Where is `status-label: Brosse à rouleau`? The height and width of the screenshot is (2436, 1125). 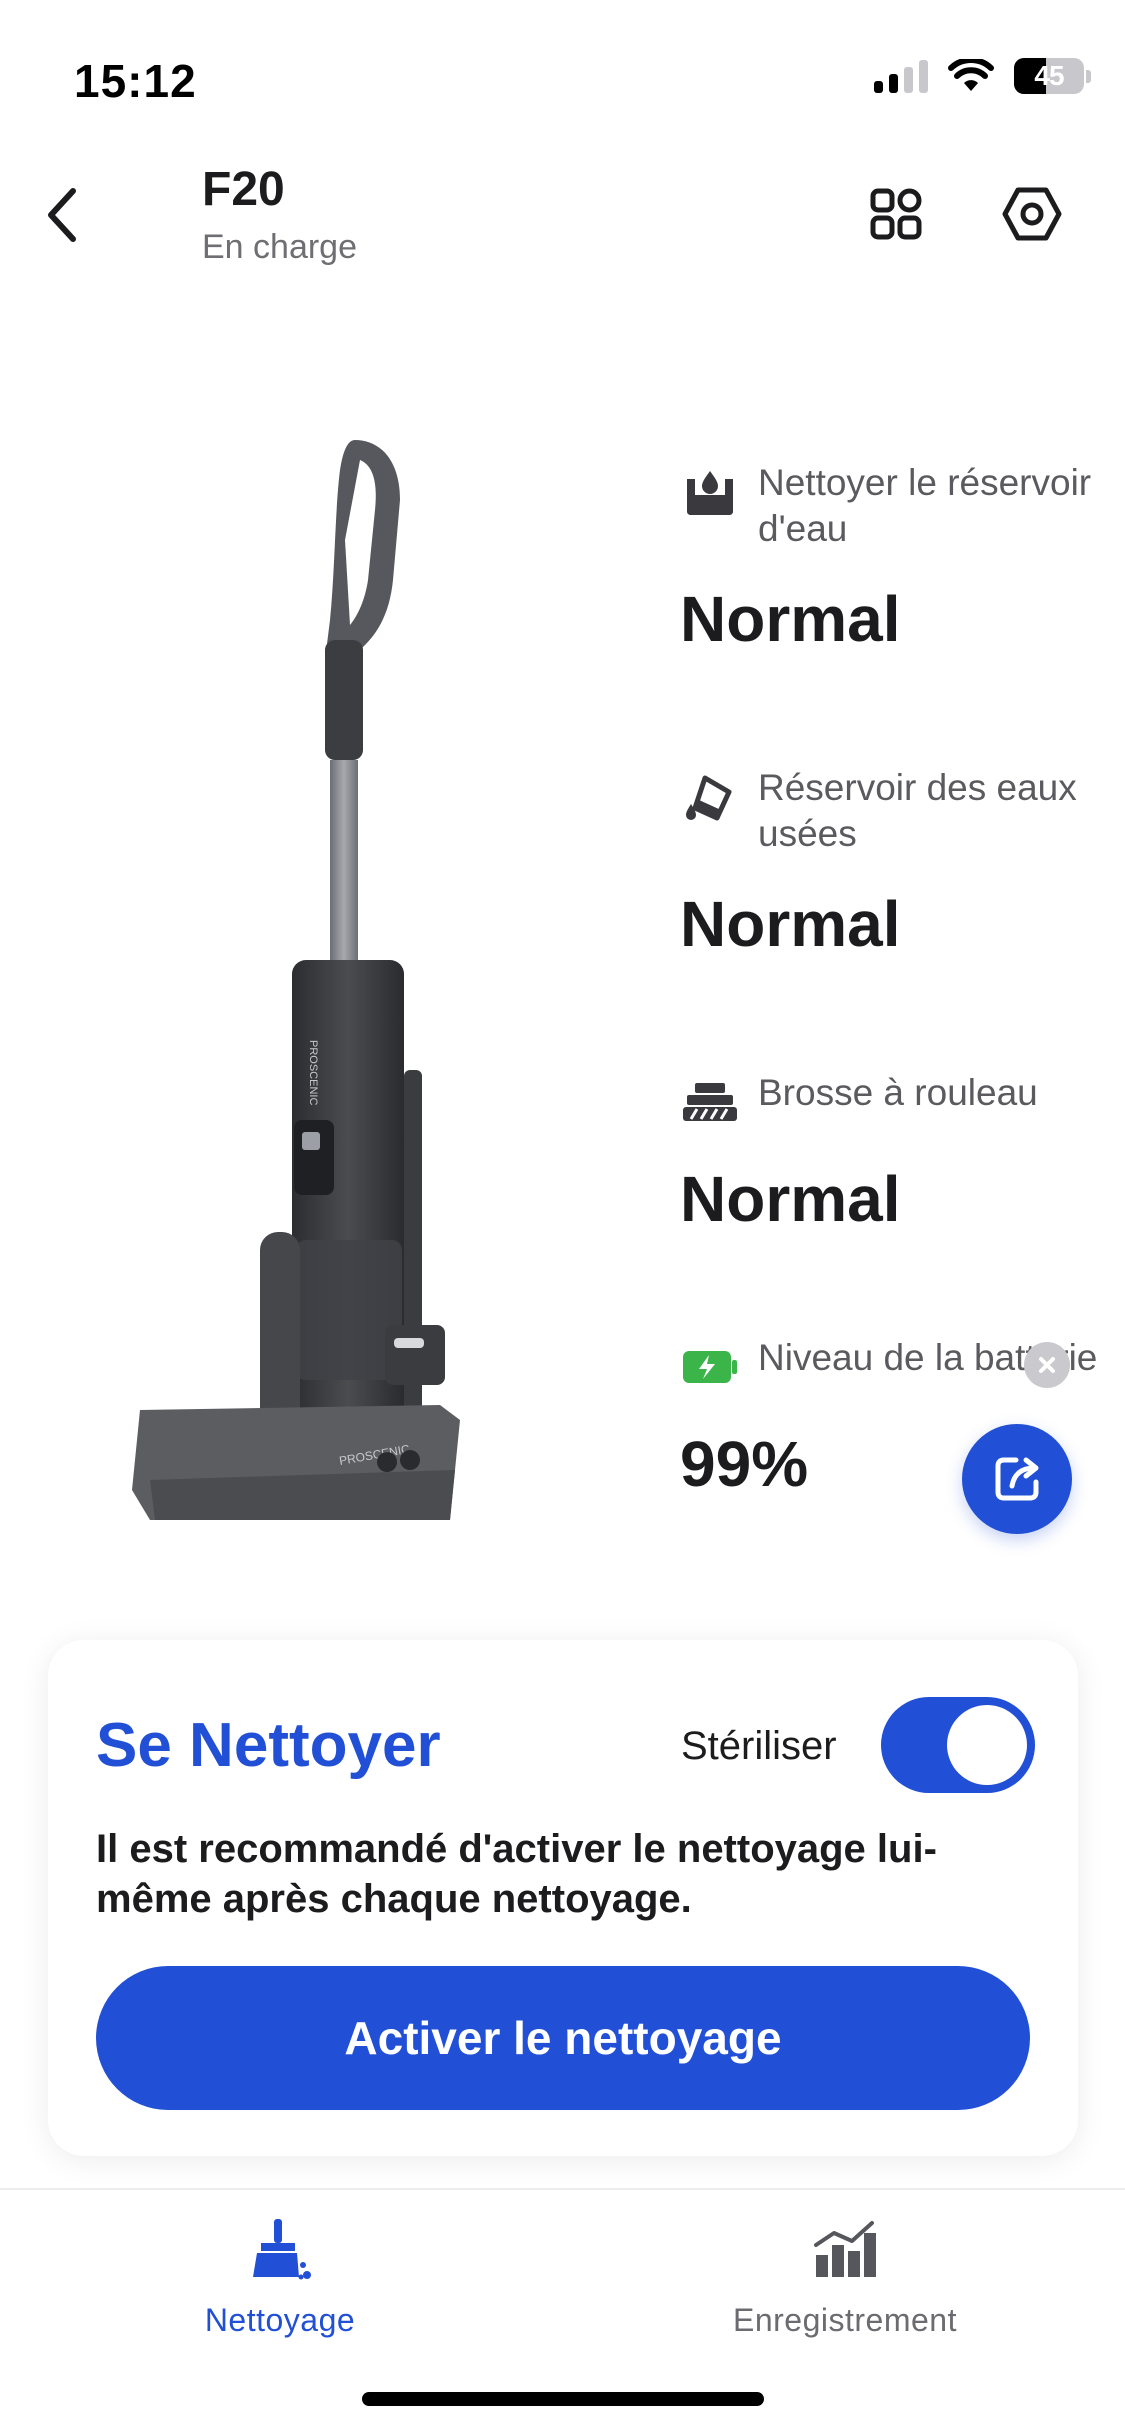 status-label: Brosse à rouleau is located at coordinates (898, 1092).